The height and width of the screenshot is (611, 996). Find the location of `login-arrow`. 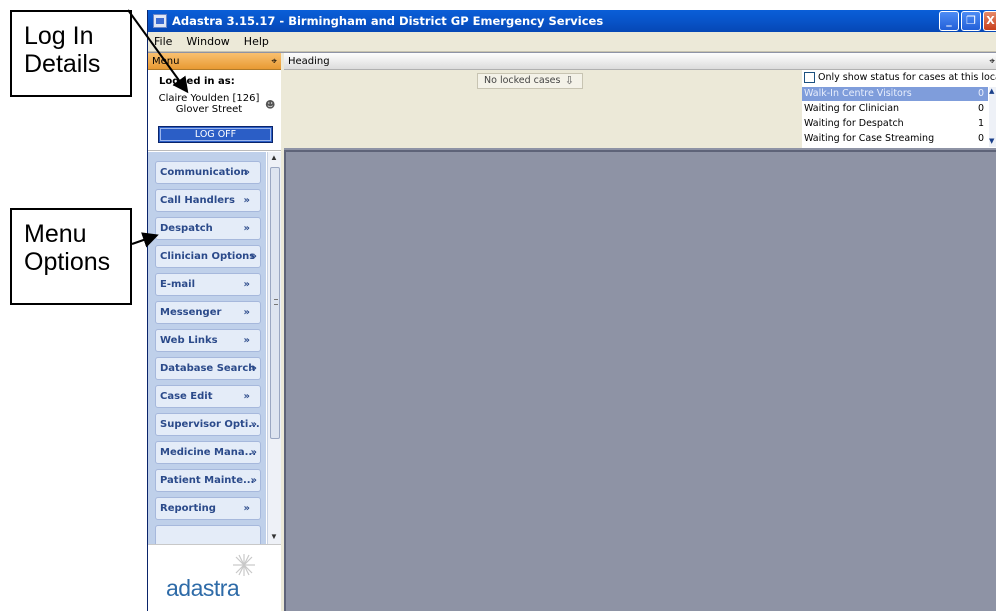

login-arrow is located at coordinates (158, 51).